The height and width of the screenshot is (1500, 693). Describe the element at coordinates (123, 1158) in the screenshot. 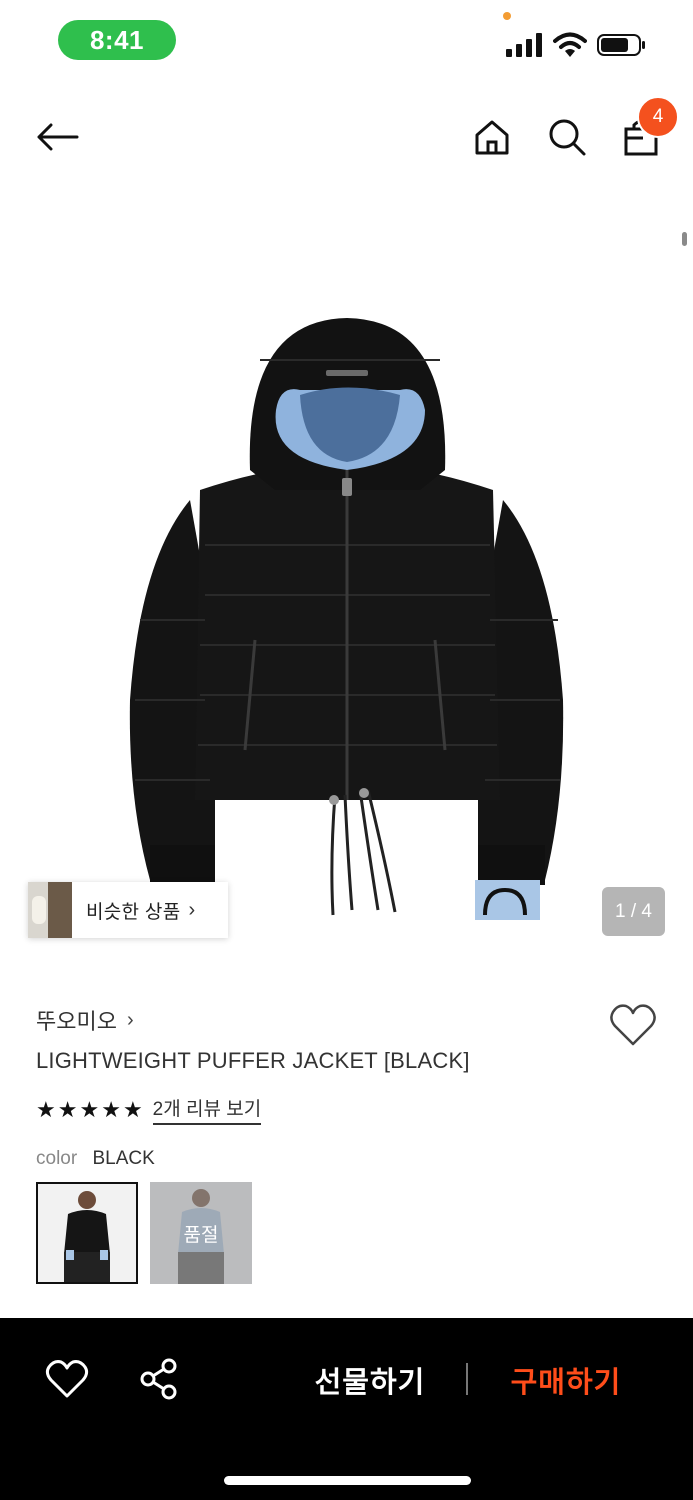

I see `color-value: BLACK` at that location.